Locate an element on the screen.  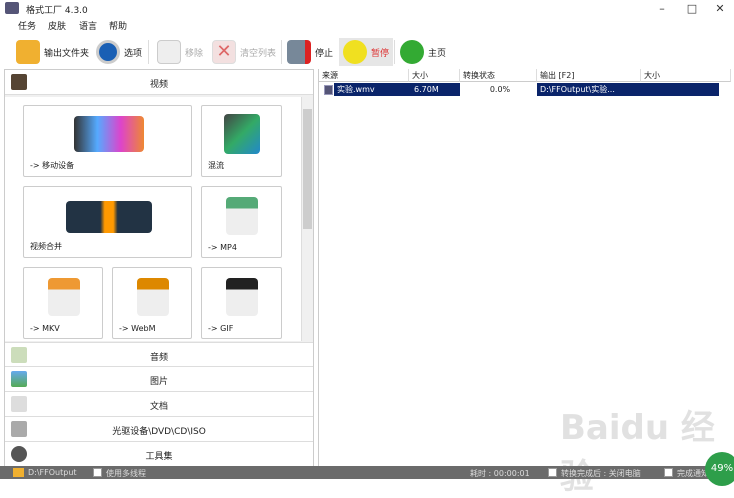
app-icon is located at coordinates (12, 8).